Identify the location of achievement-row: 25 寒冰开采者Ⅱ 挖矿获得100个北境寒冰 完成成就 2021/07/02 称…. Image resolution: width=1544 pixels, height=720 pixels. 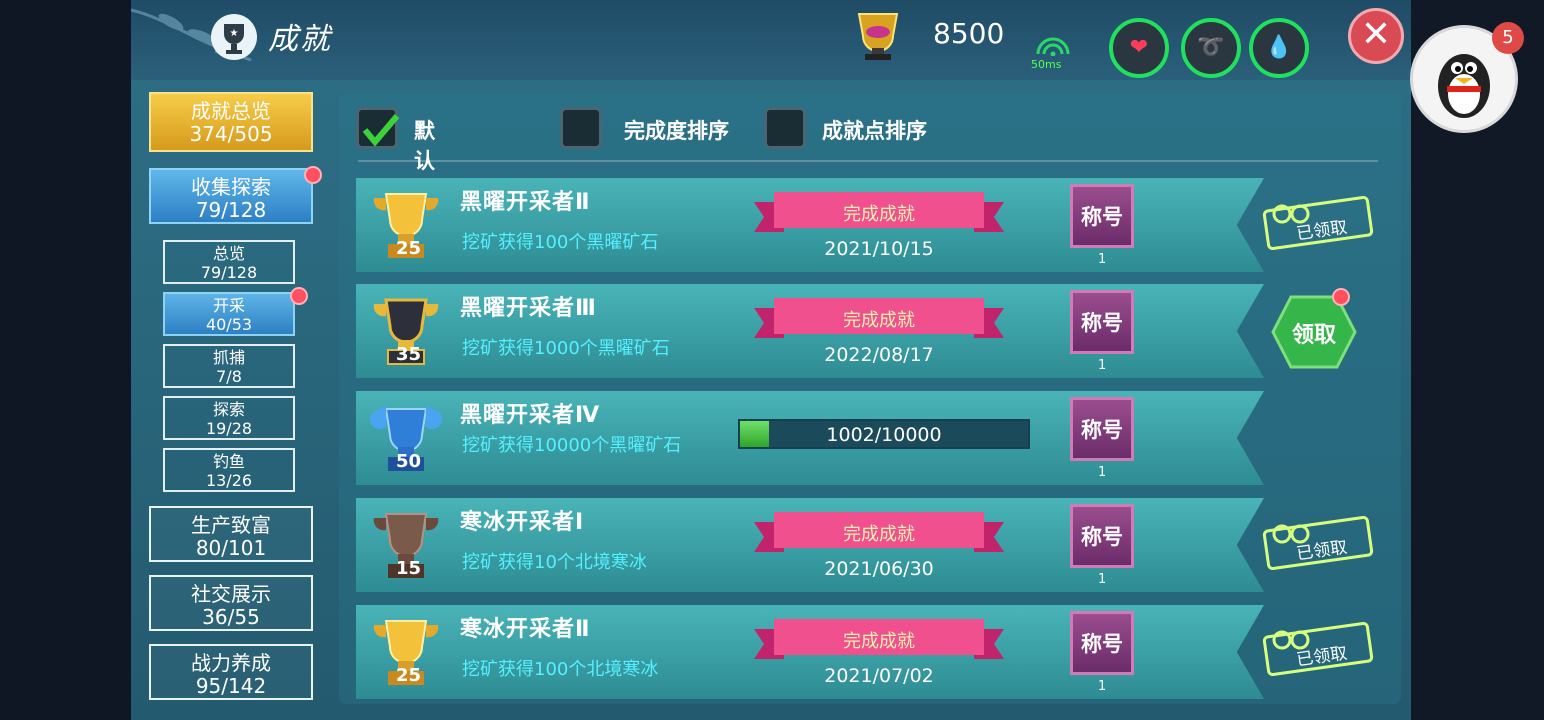
(810, 652).